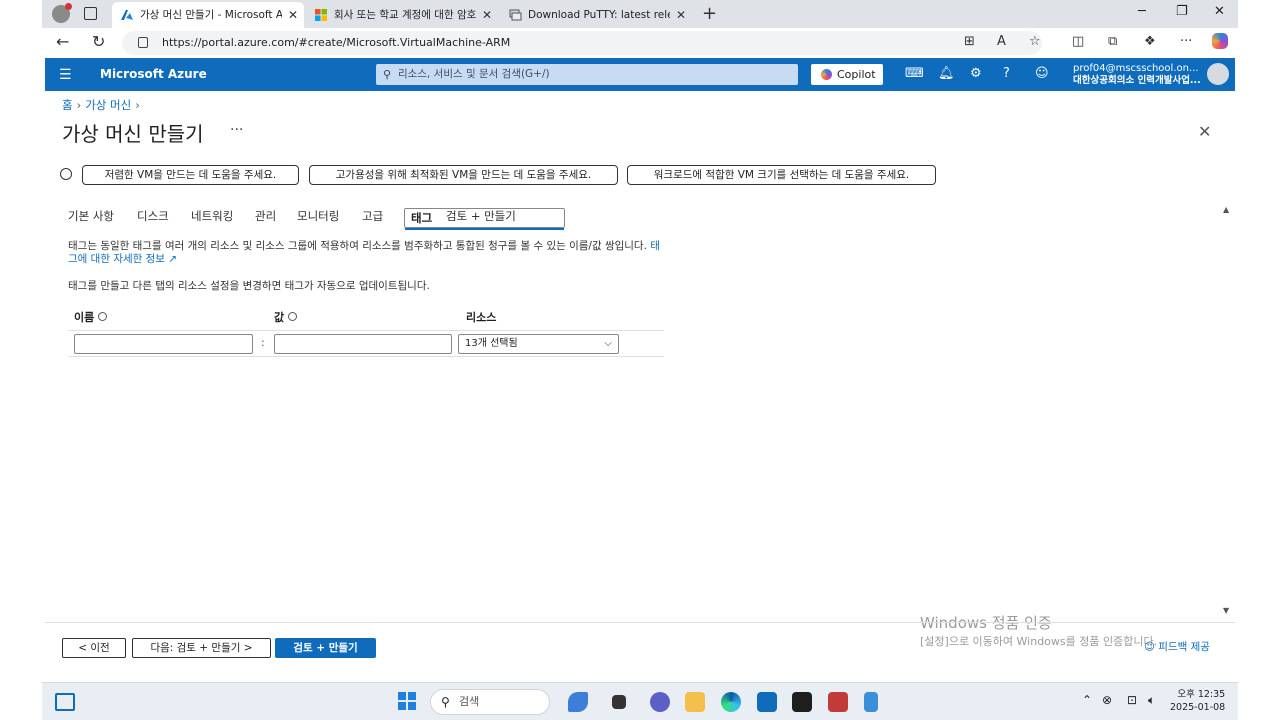  I want to click on copilot-button: Copilot, so click(847, 74).